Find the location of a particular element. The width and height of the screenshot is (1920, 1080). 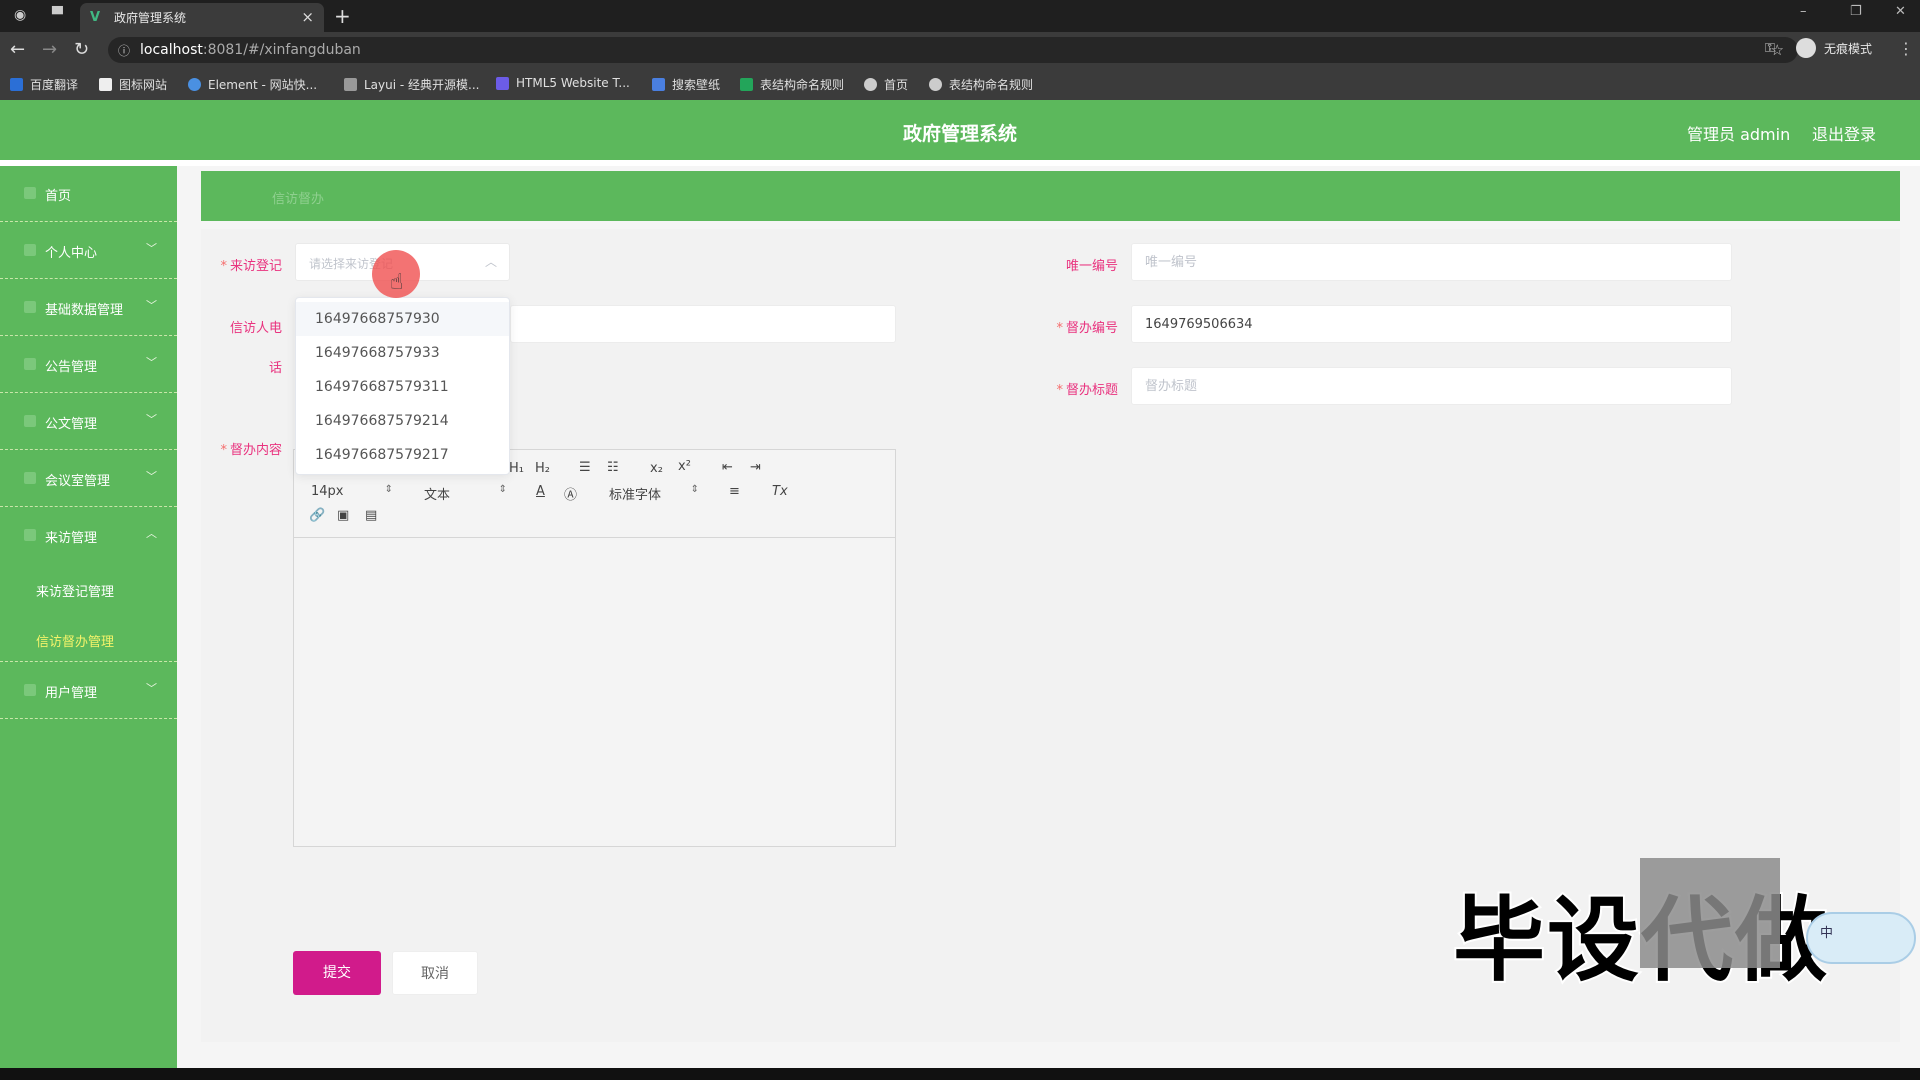

dropdown-option: 164976687579214 is located at coordinates (402, 421).